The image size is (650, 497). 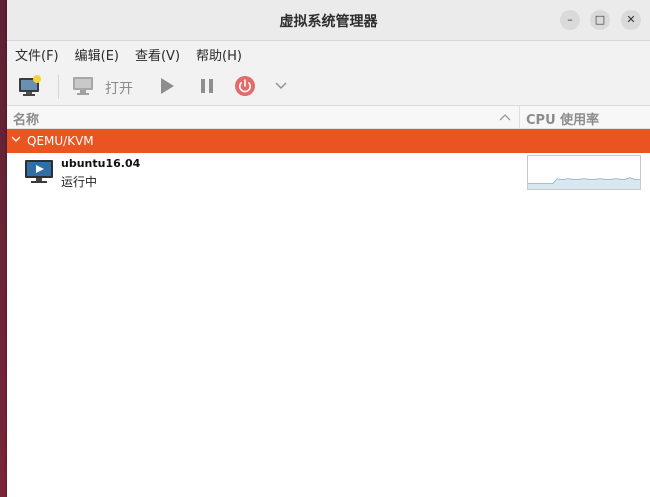 What do you see at coordinates (519, 117) in the screenshot?
I see `column-separator` at bounding box center [519, 117].